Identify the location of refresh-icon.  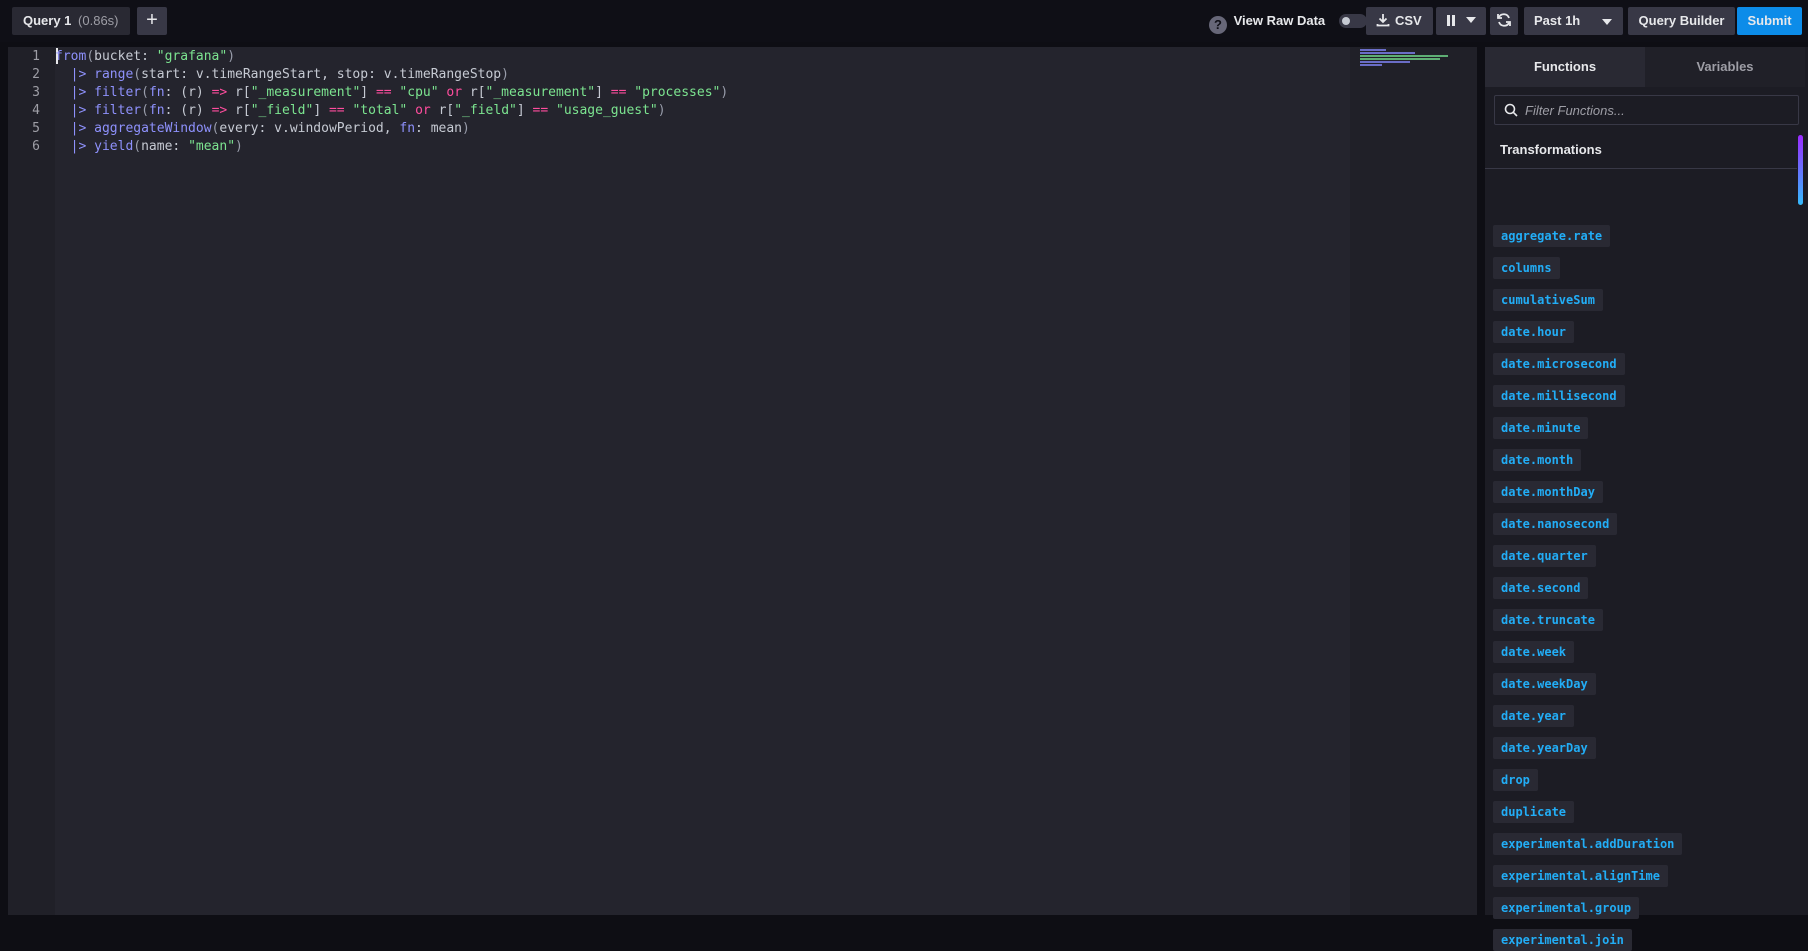
(1504, 20).